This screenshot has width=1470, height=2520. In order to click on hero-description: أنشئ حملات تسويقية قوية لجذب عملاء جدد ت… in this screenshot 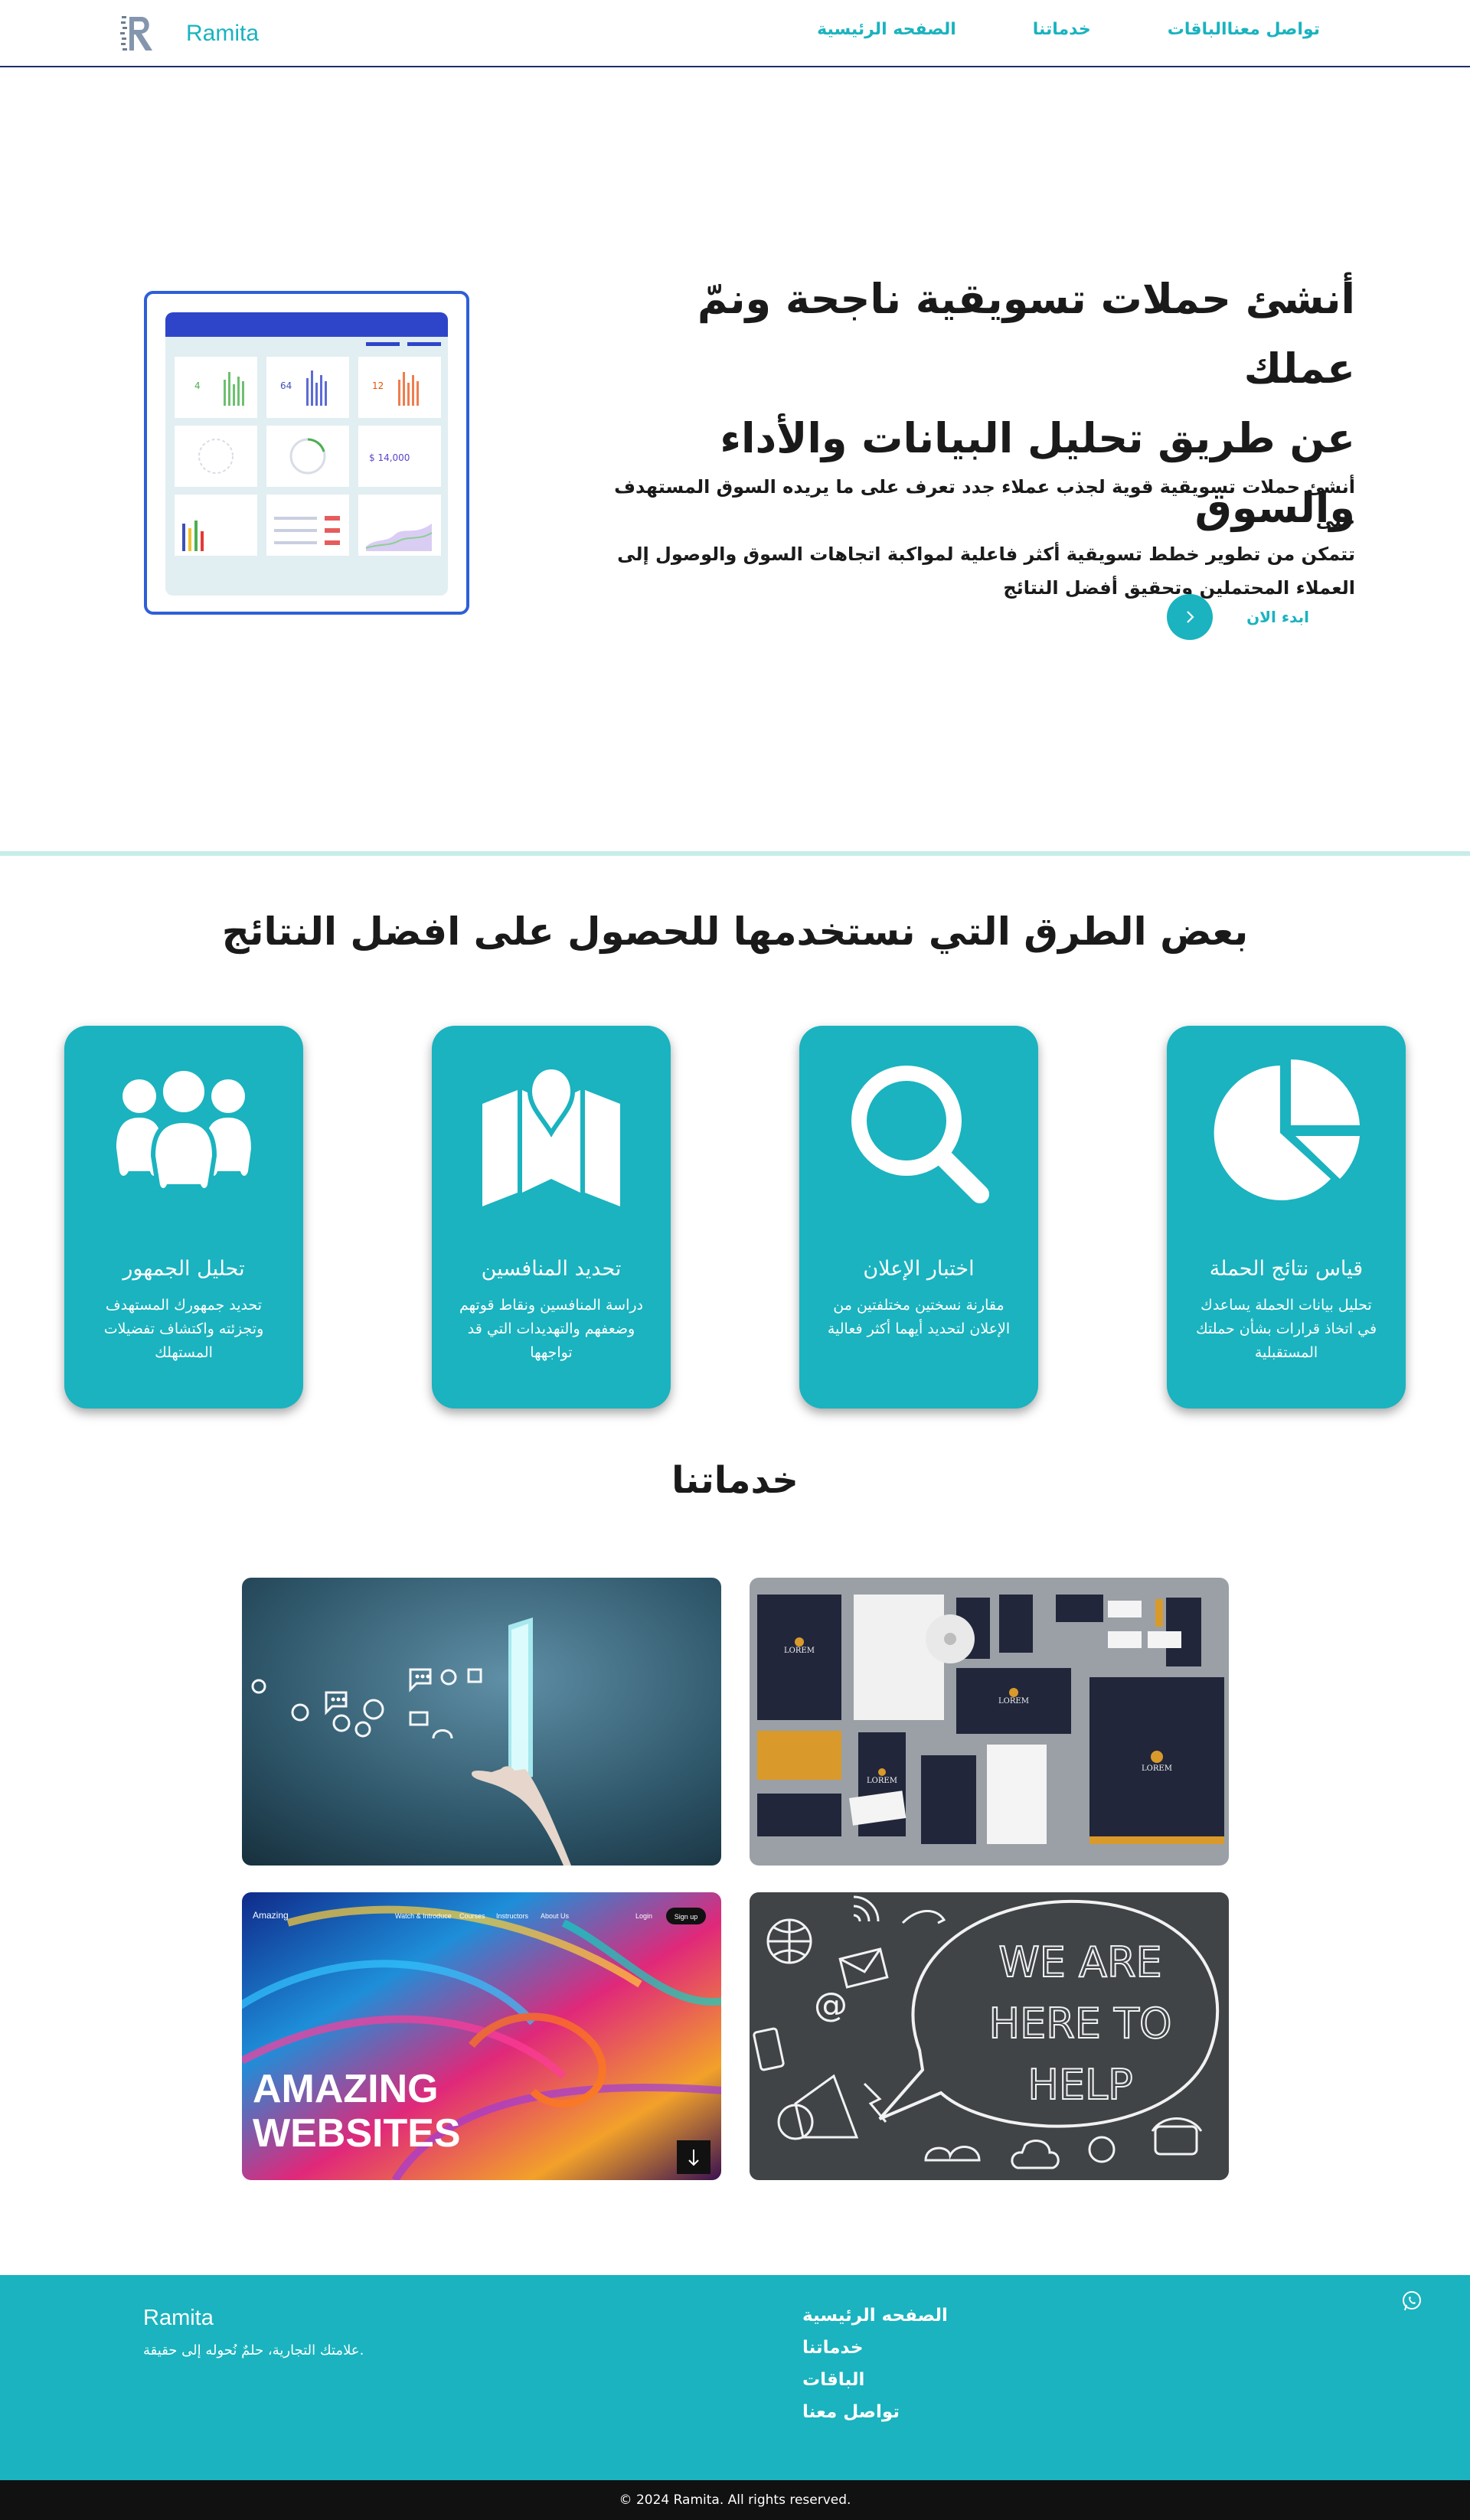, I will do `click(972, 537)`.